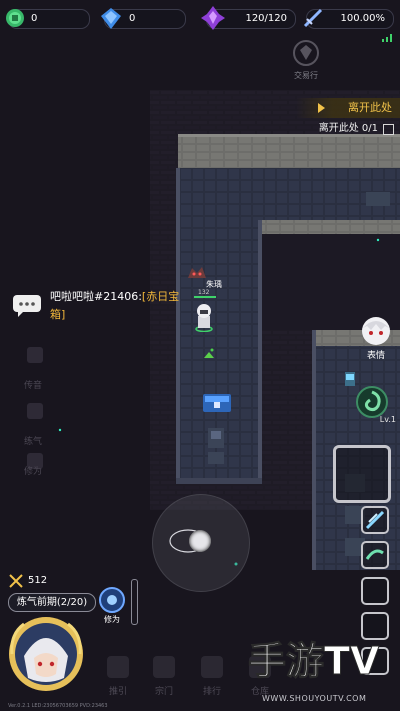 This screenshot has height=711, width=400. Describe the element at coordinates (160, 296) in the screenshot. I see `chat-item-link: [赤日宝` at that location.